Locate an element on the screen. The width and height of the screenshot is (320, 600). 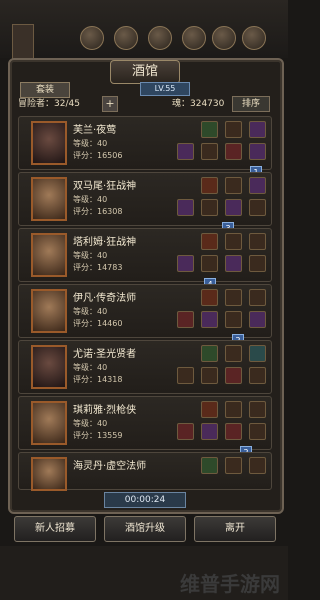
hero-card: 伊凡·传奇法师 等级：40 评分：14460 is located at coordinates (145, 311).